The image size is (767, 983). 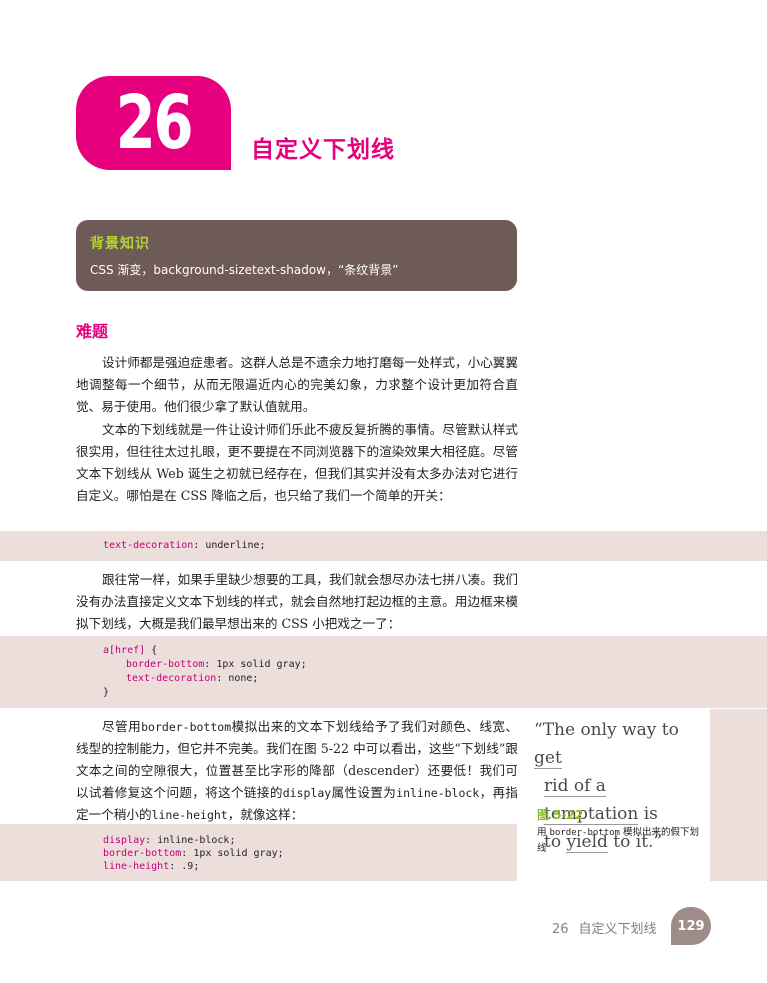 I want to click on page-number-badge: 129, so click(x=691, y=926).